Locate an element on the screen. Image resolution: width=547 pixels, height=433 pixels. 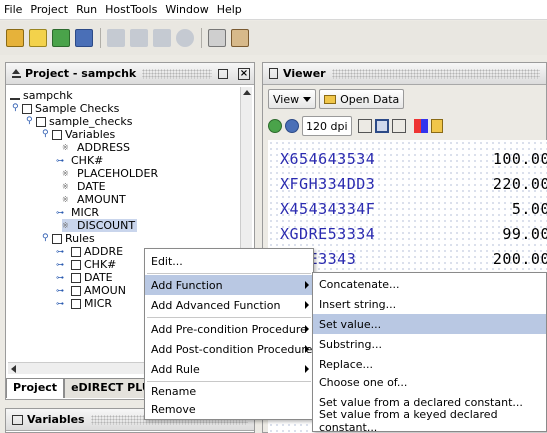
tree-rule-label: DATE is located at coordinates (98, 277).